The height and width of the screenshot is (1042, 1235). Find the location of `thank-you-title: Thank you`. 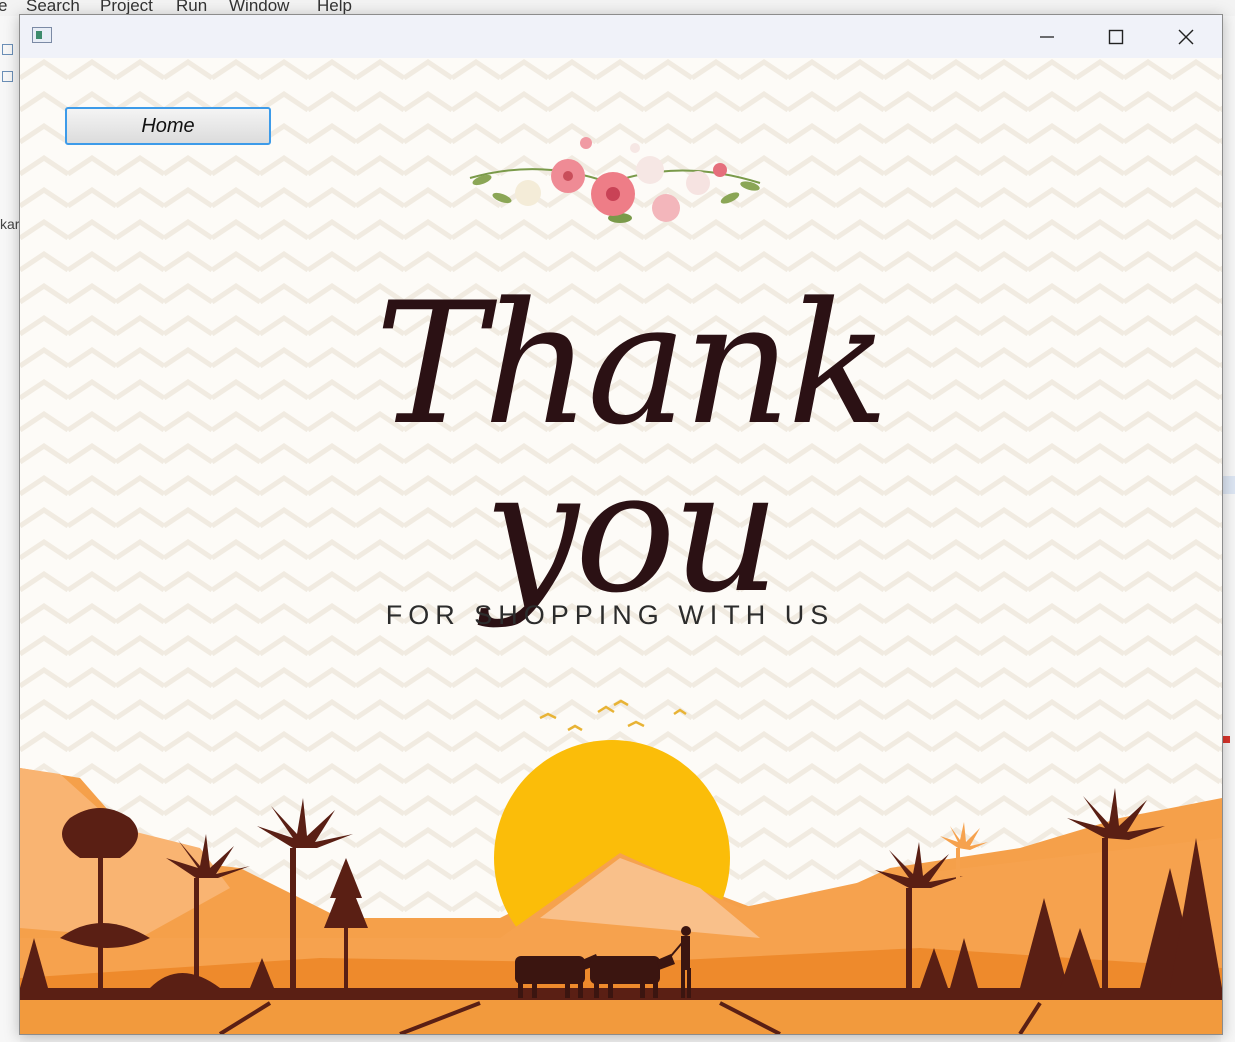

thank-you-title: Thank you is located at coordinates (631, 448).